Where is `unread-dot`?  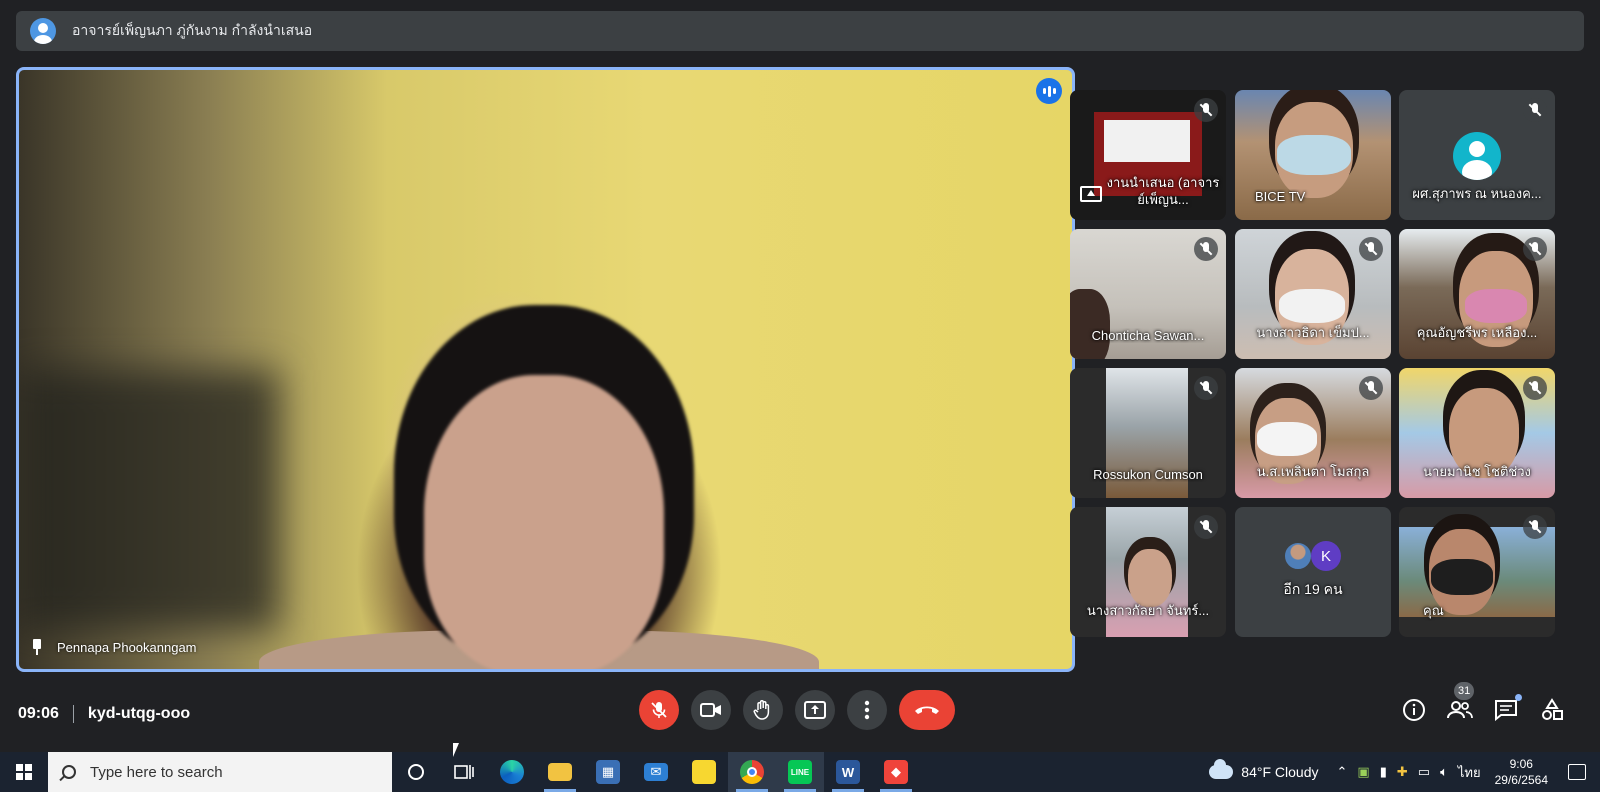 unread-dot is located at coordinates (1518, 697).